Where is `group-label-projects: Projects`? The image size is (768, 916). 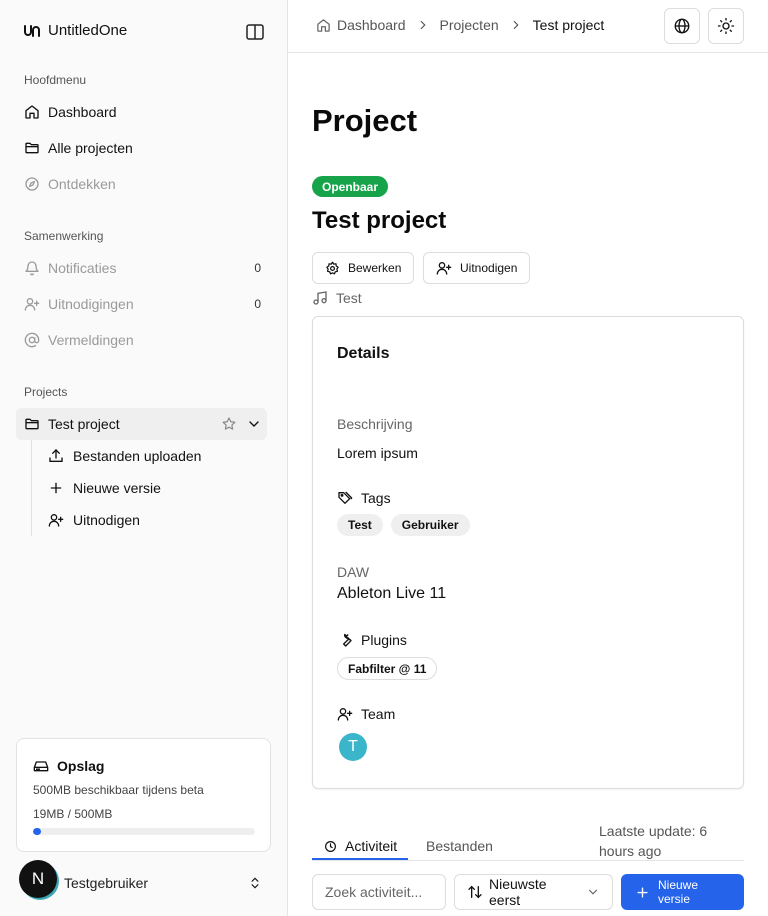 group-label-projects: Projects is located at coordinates (46, 392).